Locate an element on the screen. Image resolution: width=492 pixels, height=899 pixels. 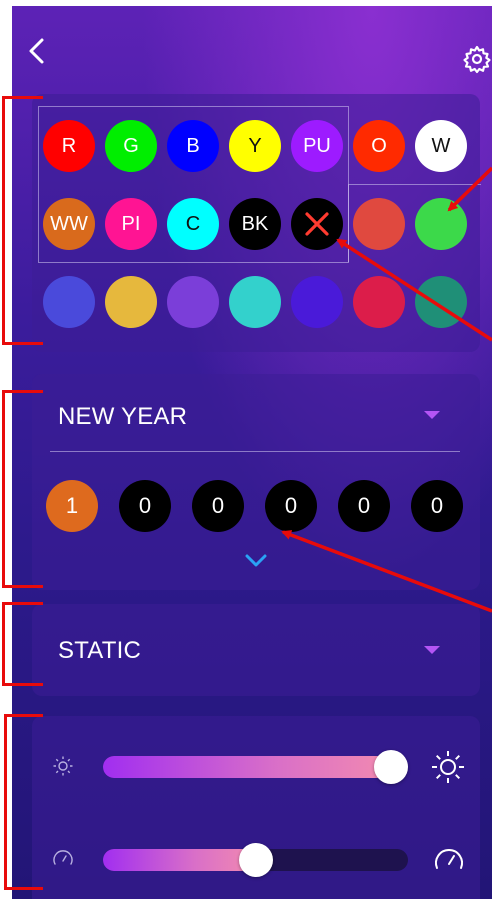
back-button is located at coordinates (37, 51).